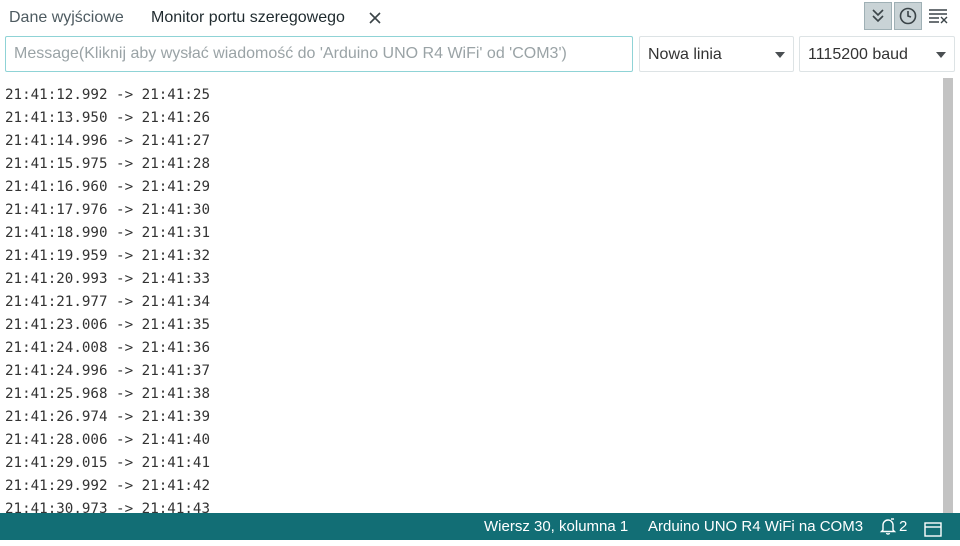 This screenshot has width=960, height=546. Describe the element at coordinates (107, 187) in the screenshot. I see `output-line: 21:41:16.960 -> 21:41:29` at that location.